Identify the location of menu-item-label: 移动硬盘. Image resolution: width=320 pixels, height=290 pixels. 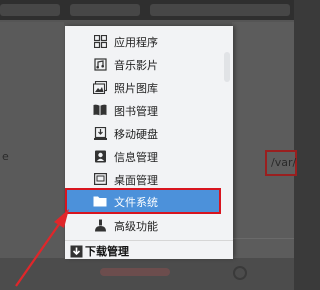
(136, 134).